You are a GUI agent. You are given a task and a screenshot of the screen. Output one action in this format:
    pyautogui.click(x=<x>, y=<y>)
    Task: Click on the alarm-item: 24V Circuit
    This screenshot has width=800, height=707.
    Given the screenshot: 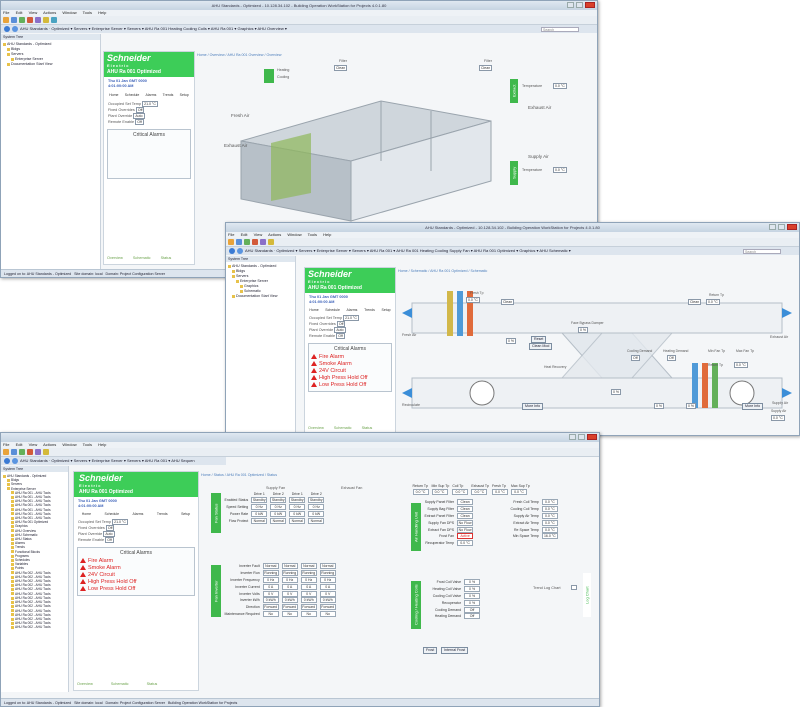 What is the action you would take?
    pyautogui.click(x=136, y=575)
    